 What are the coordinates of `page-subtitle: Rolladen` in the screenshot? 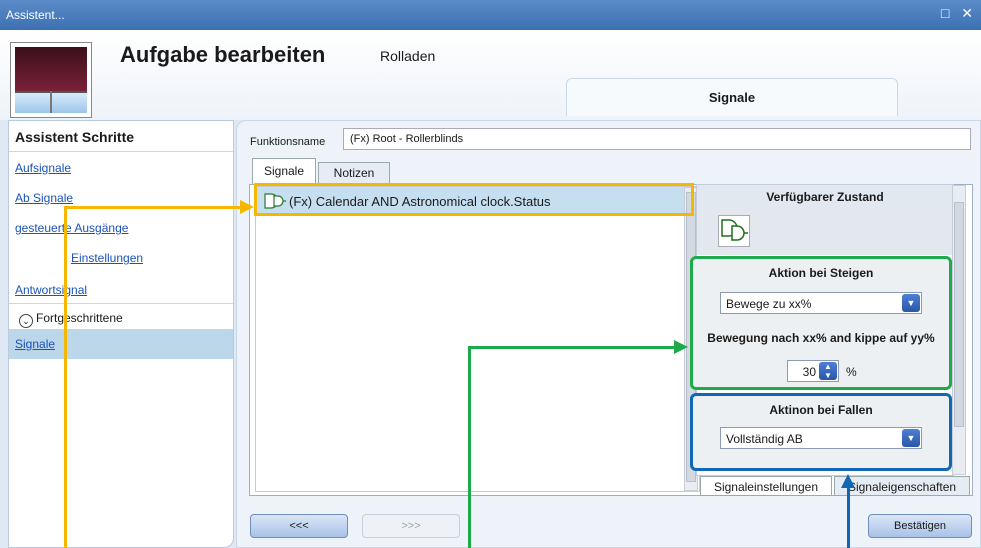 It's located at (408, 56).